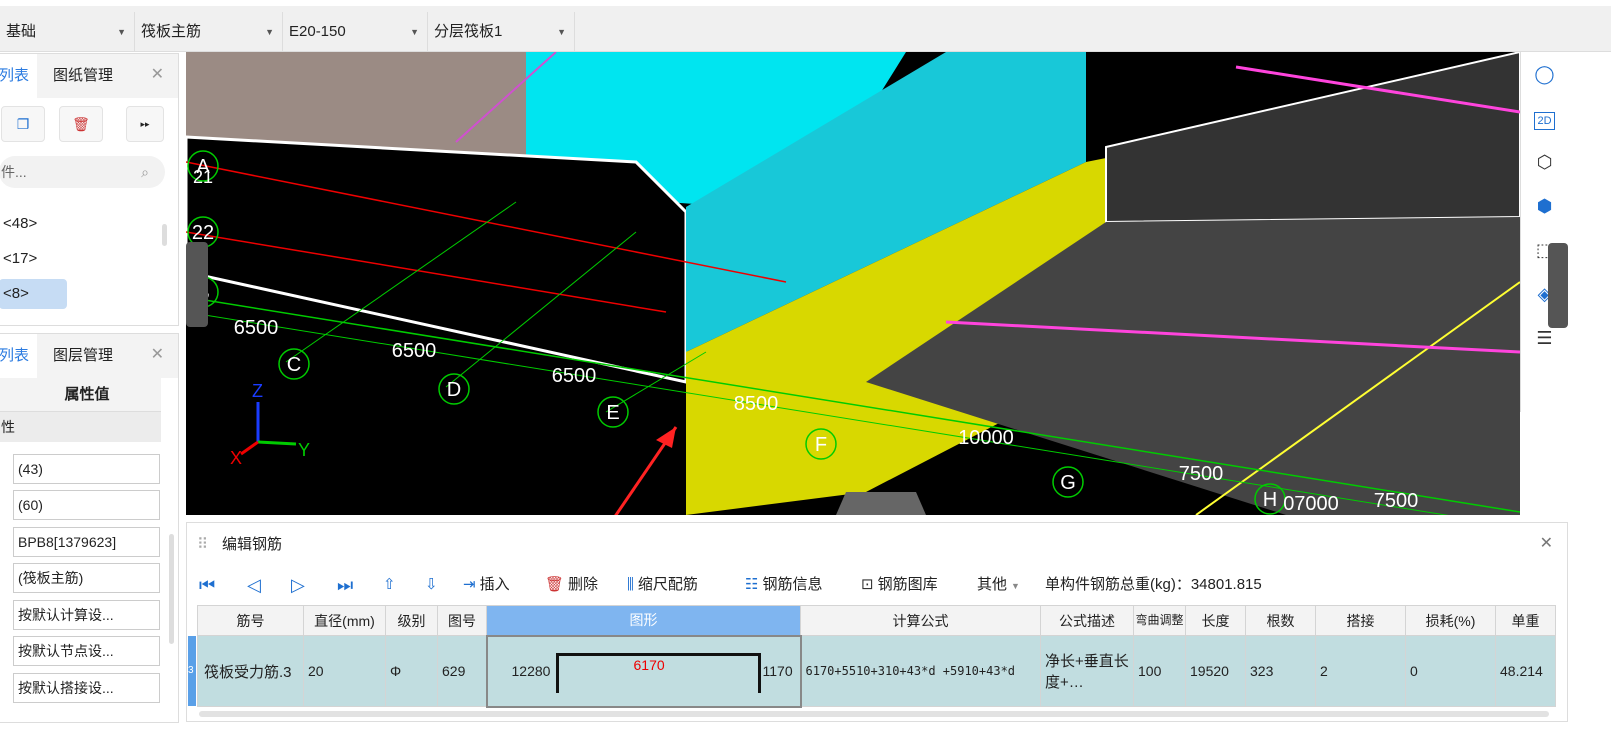 Image resolution: width=1611 pixels, height=750 pixels. What do you see at coordinates (18, 76) in the screenshot?
I see `tab-list: 列表` at bounding box center [18, 76].